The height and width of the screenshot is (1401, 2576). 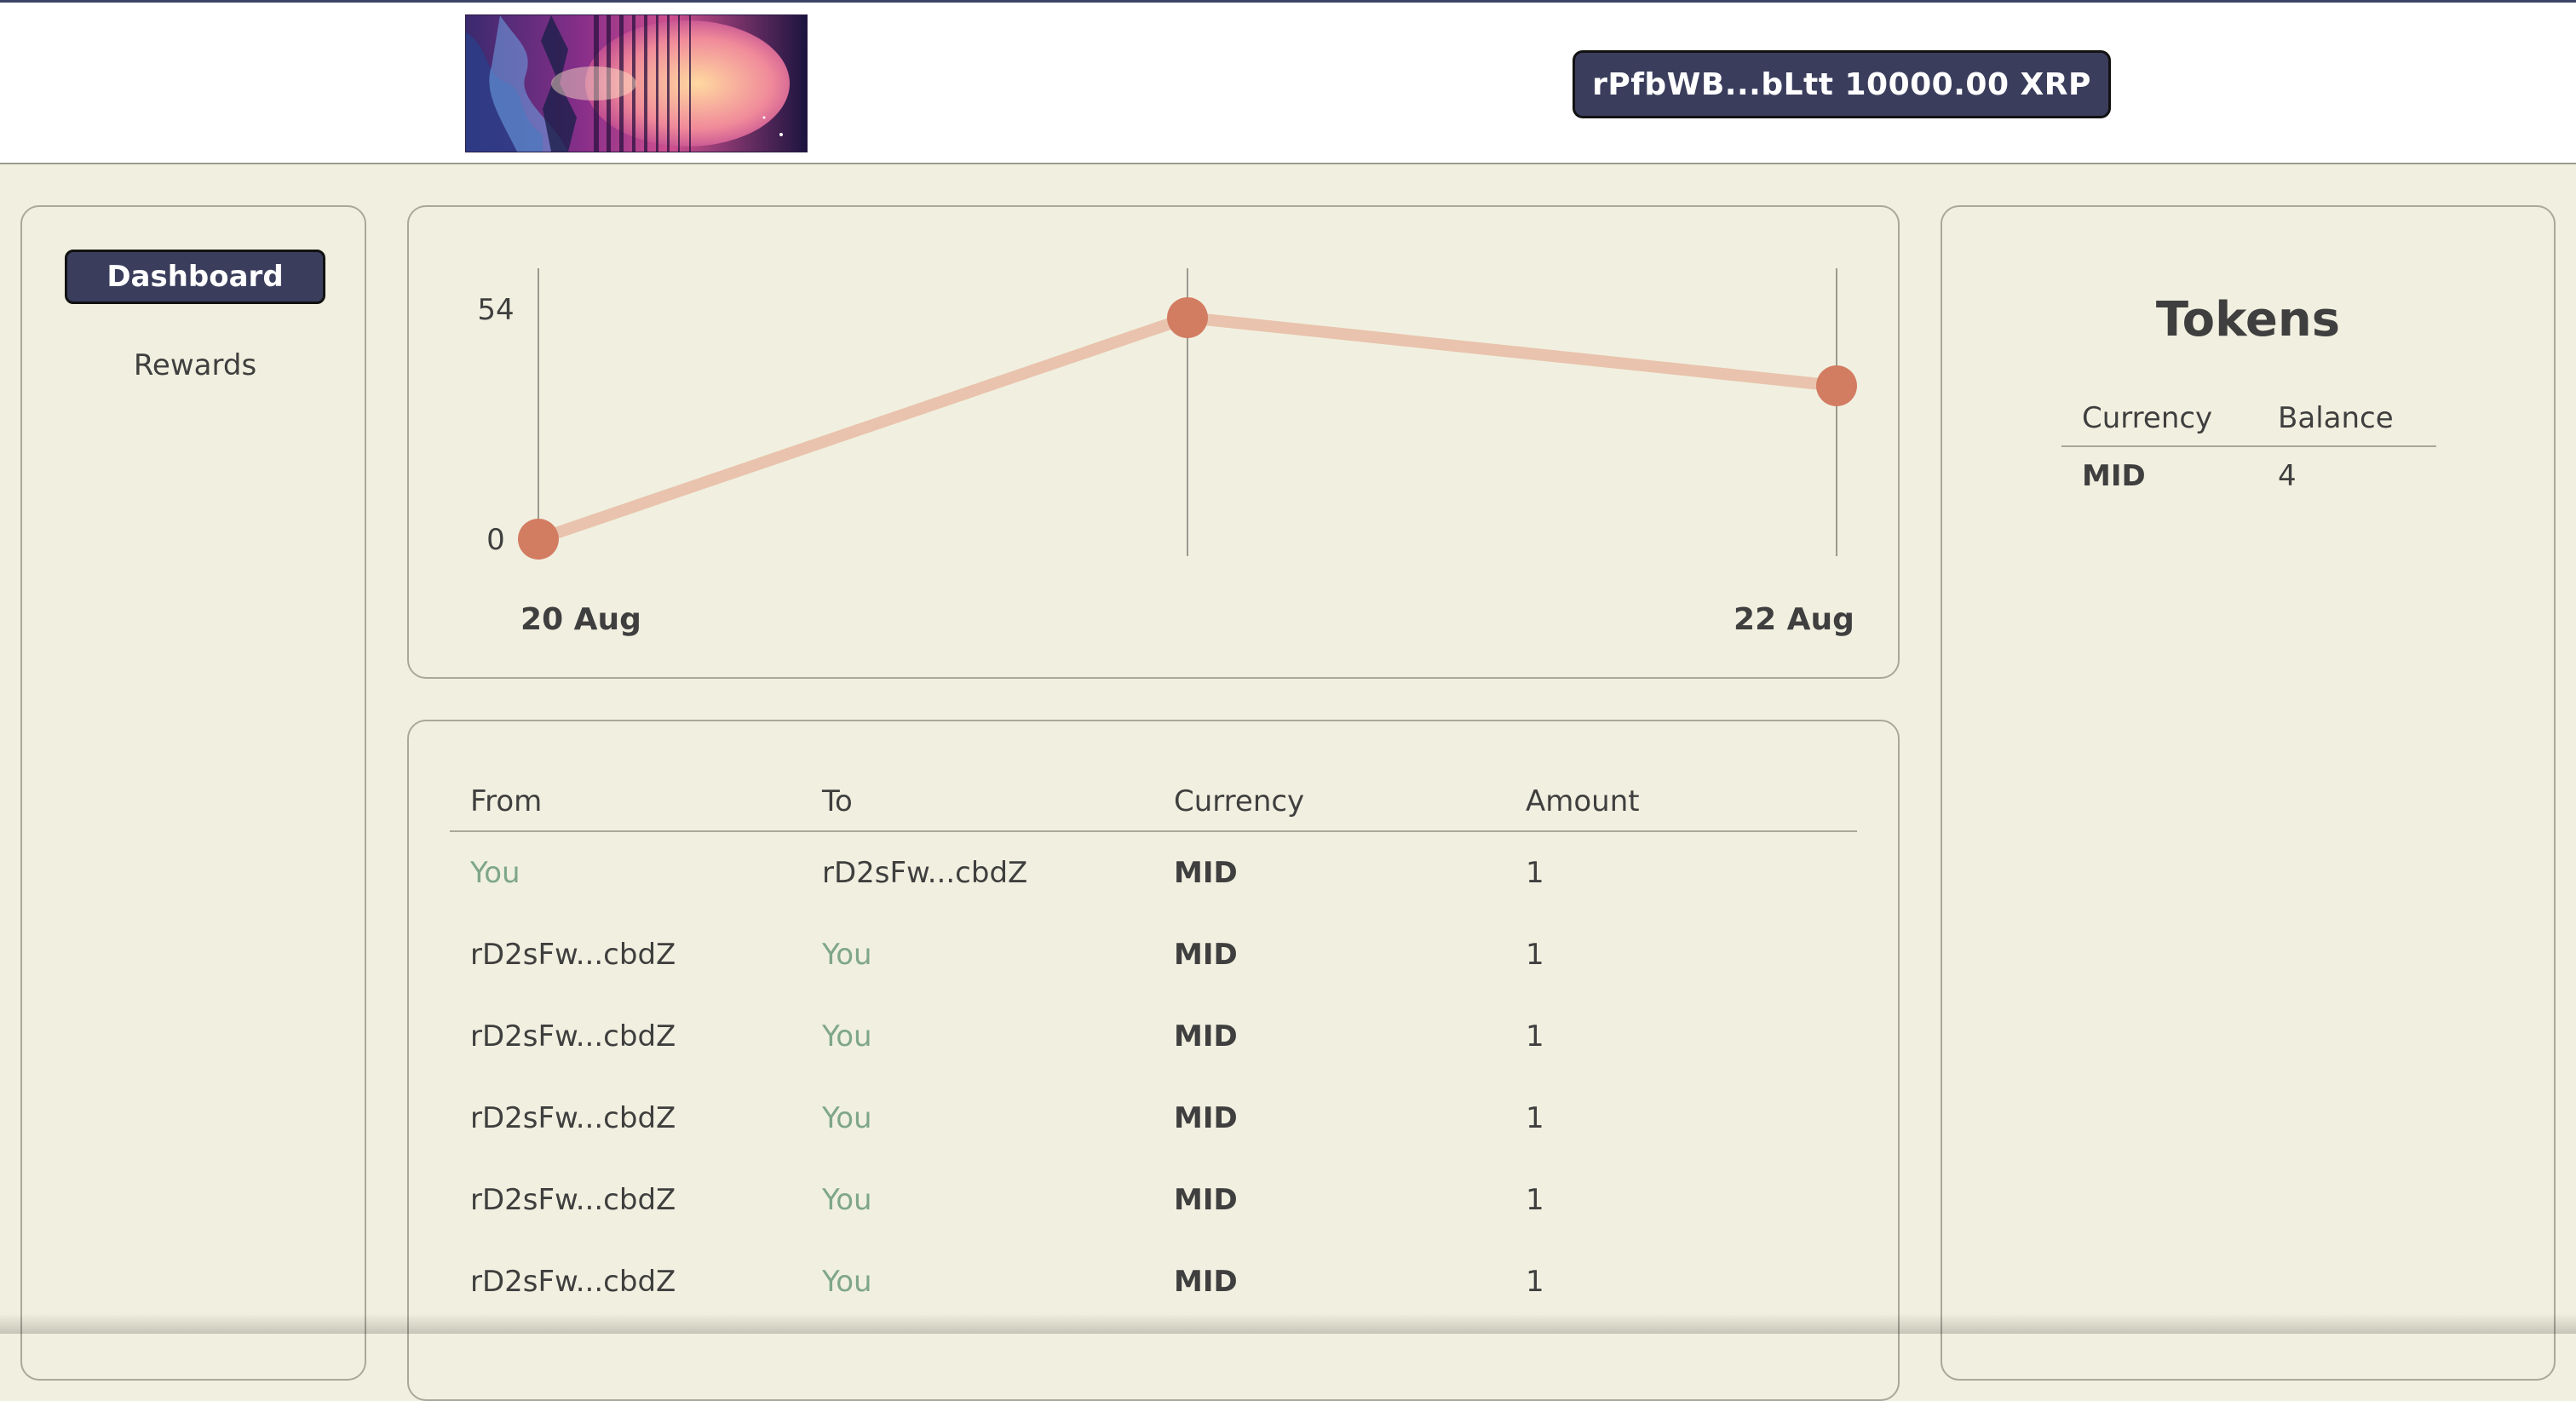 I want to click on synthwave-artwork, so click(x=637, y=83).